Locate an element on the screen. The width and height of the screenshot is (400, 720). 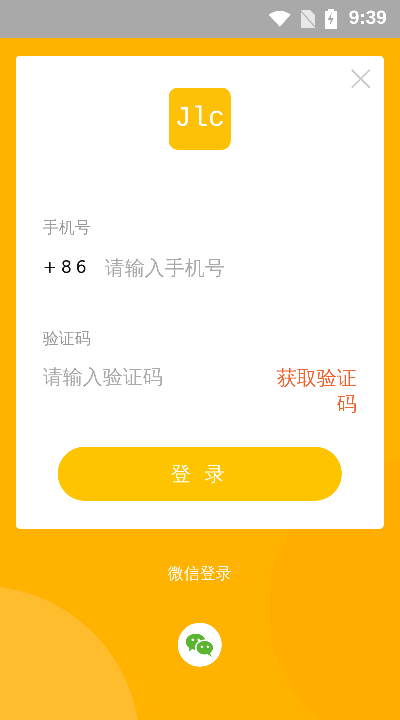
get-code-link: 获取验证码 is located at coordinates (311, 391).